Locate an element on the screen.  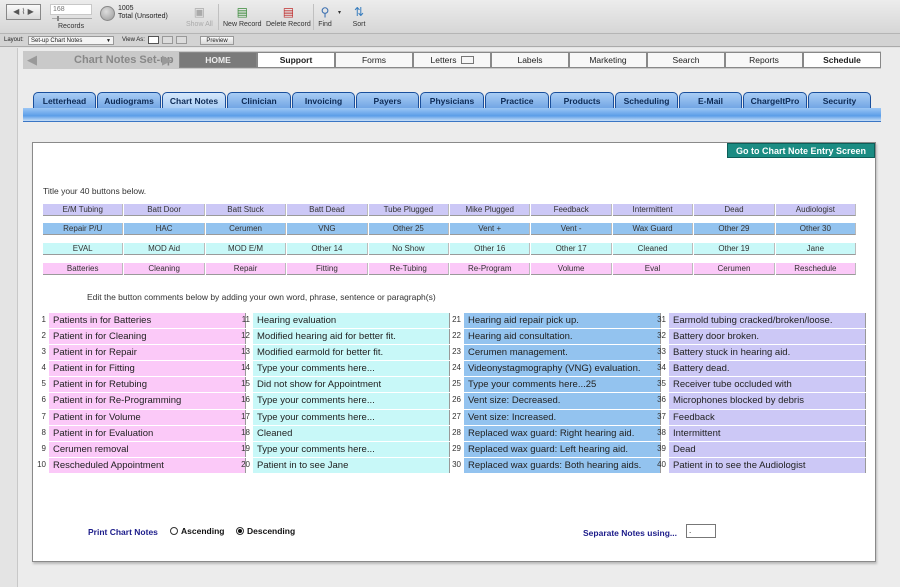
nav-labels-button: Labels is located at coordinates (530, 60).